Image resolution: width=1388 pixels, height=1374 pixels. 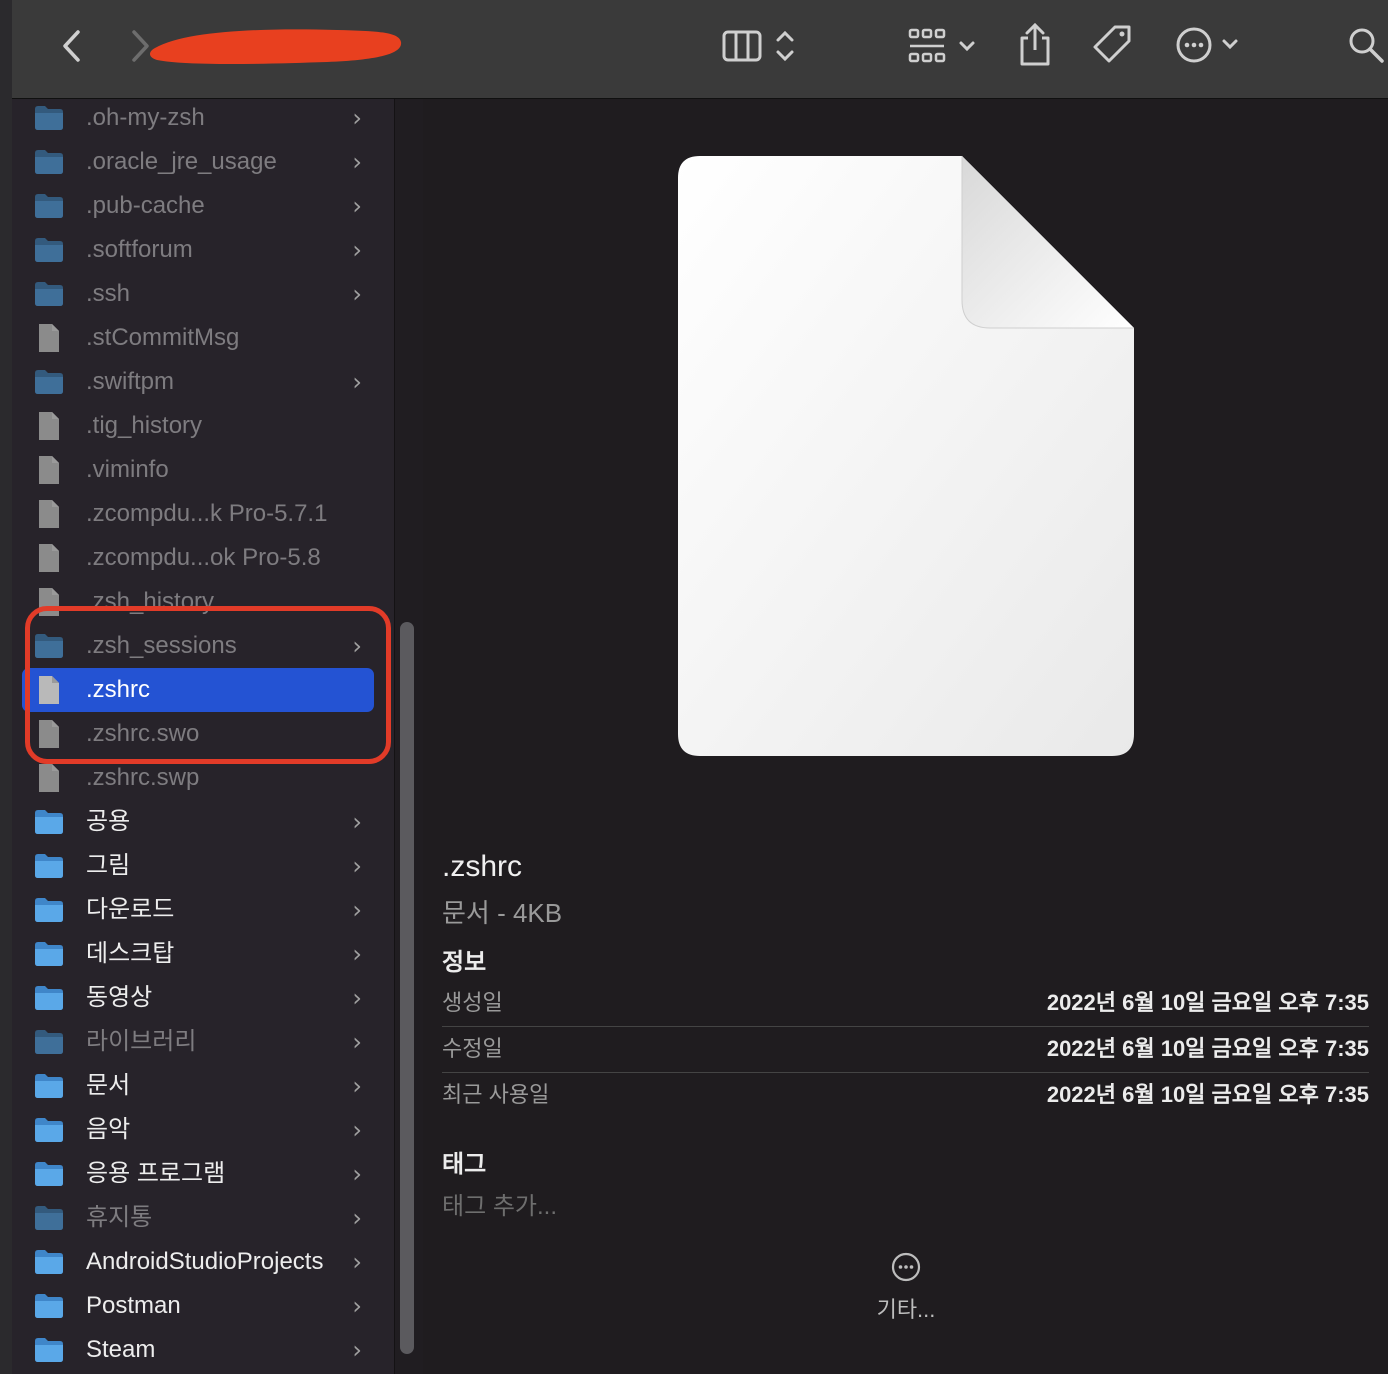 I want to click on back-button, so click(x=72, y=46).